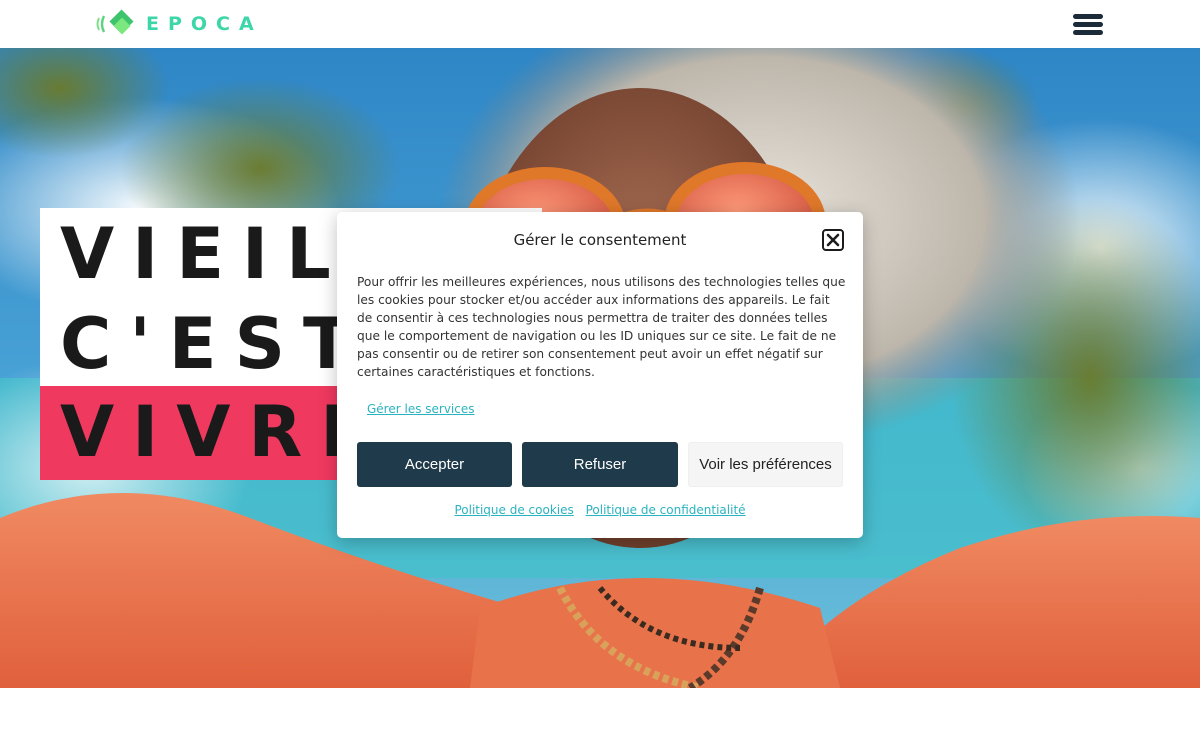 The width and height of the screenshot is (1200, 750). I want to click on close-icon, so click(833, 240).